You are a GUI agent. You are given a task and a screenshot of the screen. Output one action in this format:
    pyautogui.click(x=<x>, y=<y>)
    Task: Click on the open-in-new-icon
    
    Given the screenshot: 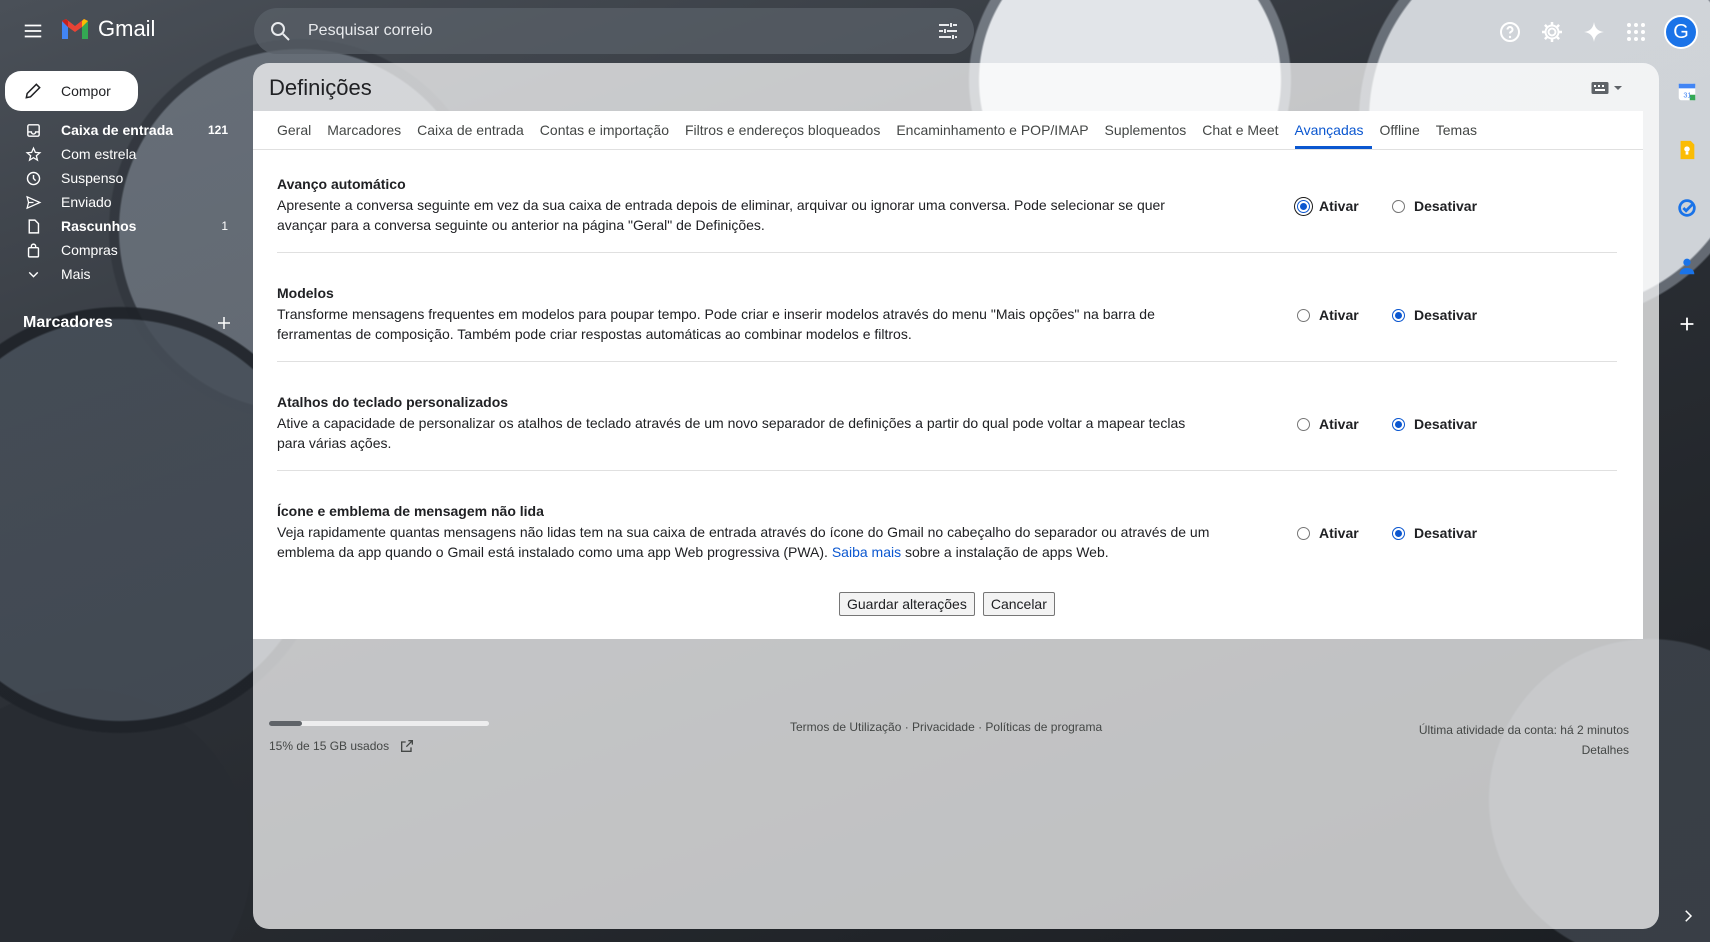 What is the action you would take?
    pyautogui.click(x=407, y=746)
    